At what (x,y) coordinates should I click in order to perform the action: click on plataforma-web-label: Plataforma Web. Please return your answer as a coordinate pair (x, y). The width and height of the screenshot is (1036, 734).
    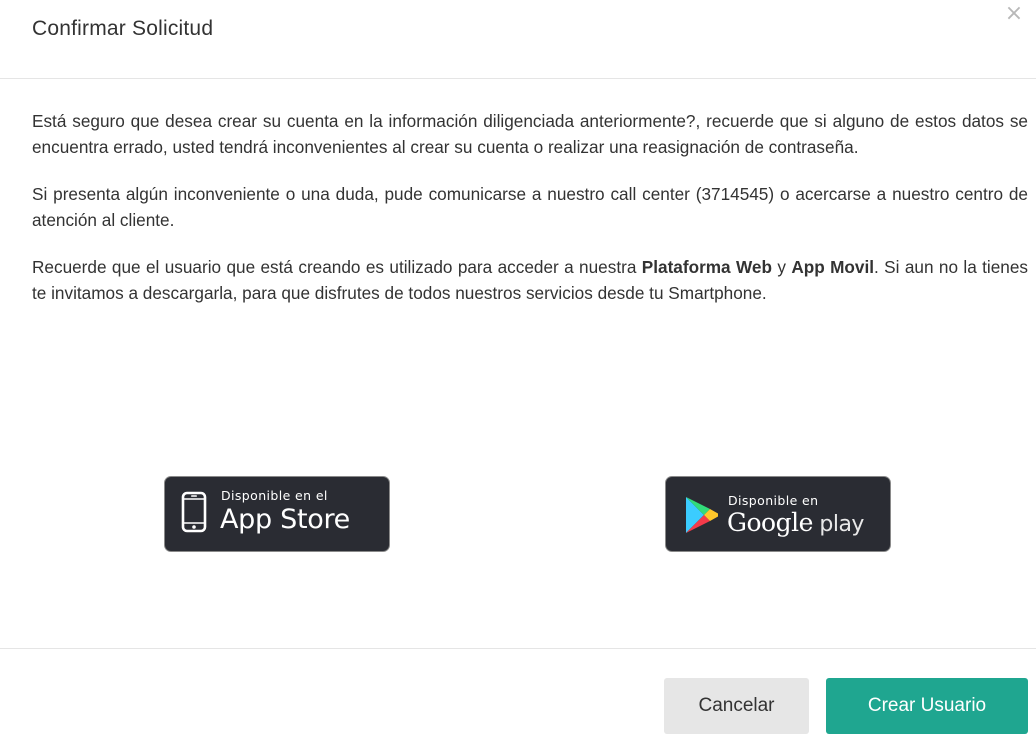
    Looking at the image, I should click on (706, 267).